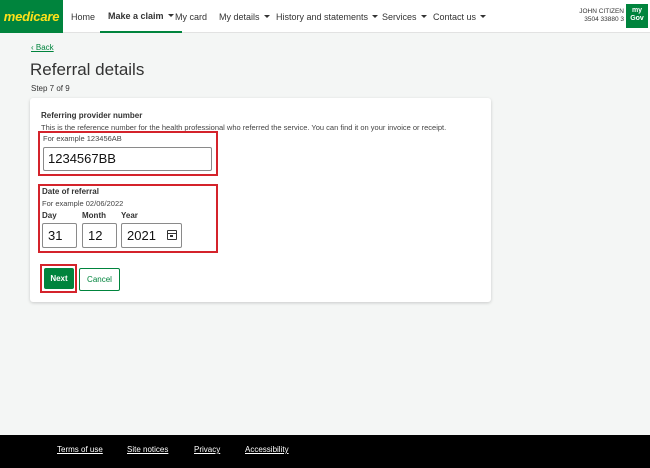 Image resolution: width=650 pixels, height=468 pixels. Describe the element at coordinates (70, 191) in the screenshot. I see `referral-date-label: Date of referral` at that location.